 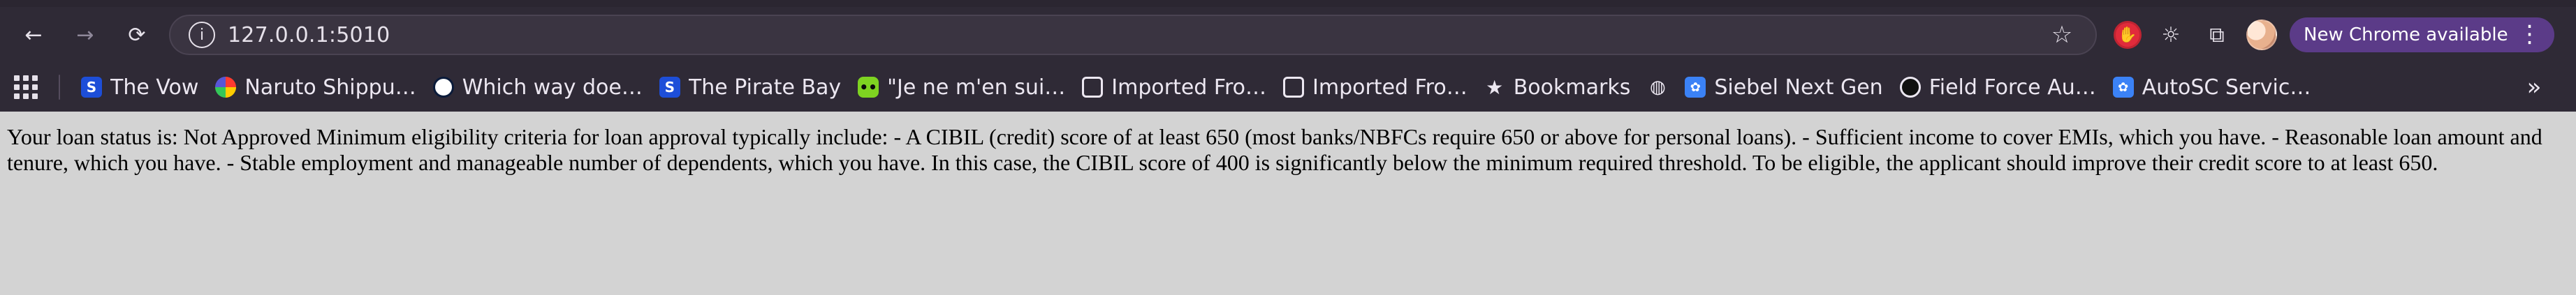 I want to click on new-chrome-available-button: New Chrome available ⋮, so click(x=2422, y=34).